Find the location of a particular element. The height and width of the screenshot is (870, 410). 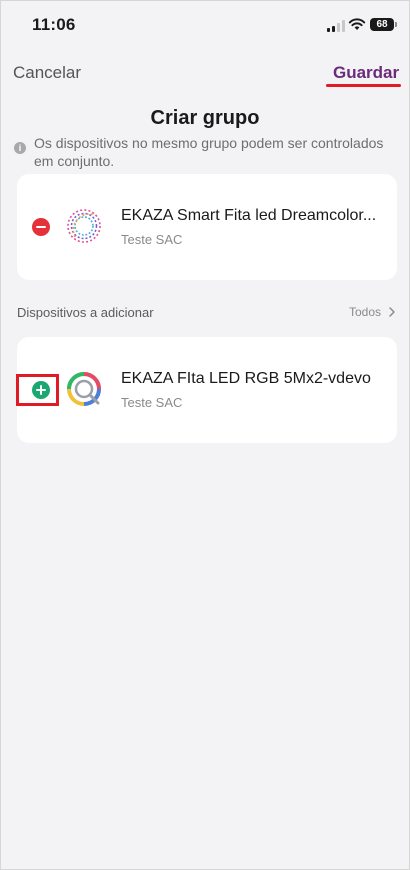

section-label: Dispositivos a adicionar is located at coordinates (85, 312).